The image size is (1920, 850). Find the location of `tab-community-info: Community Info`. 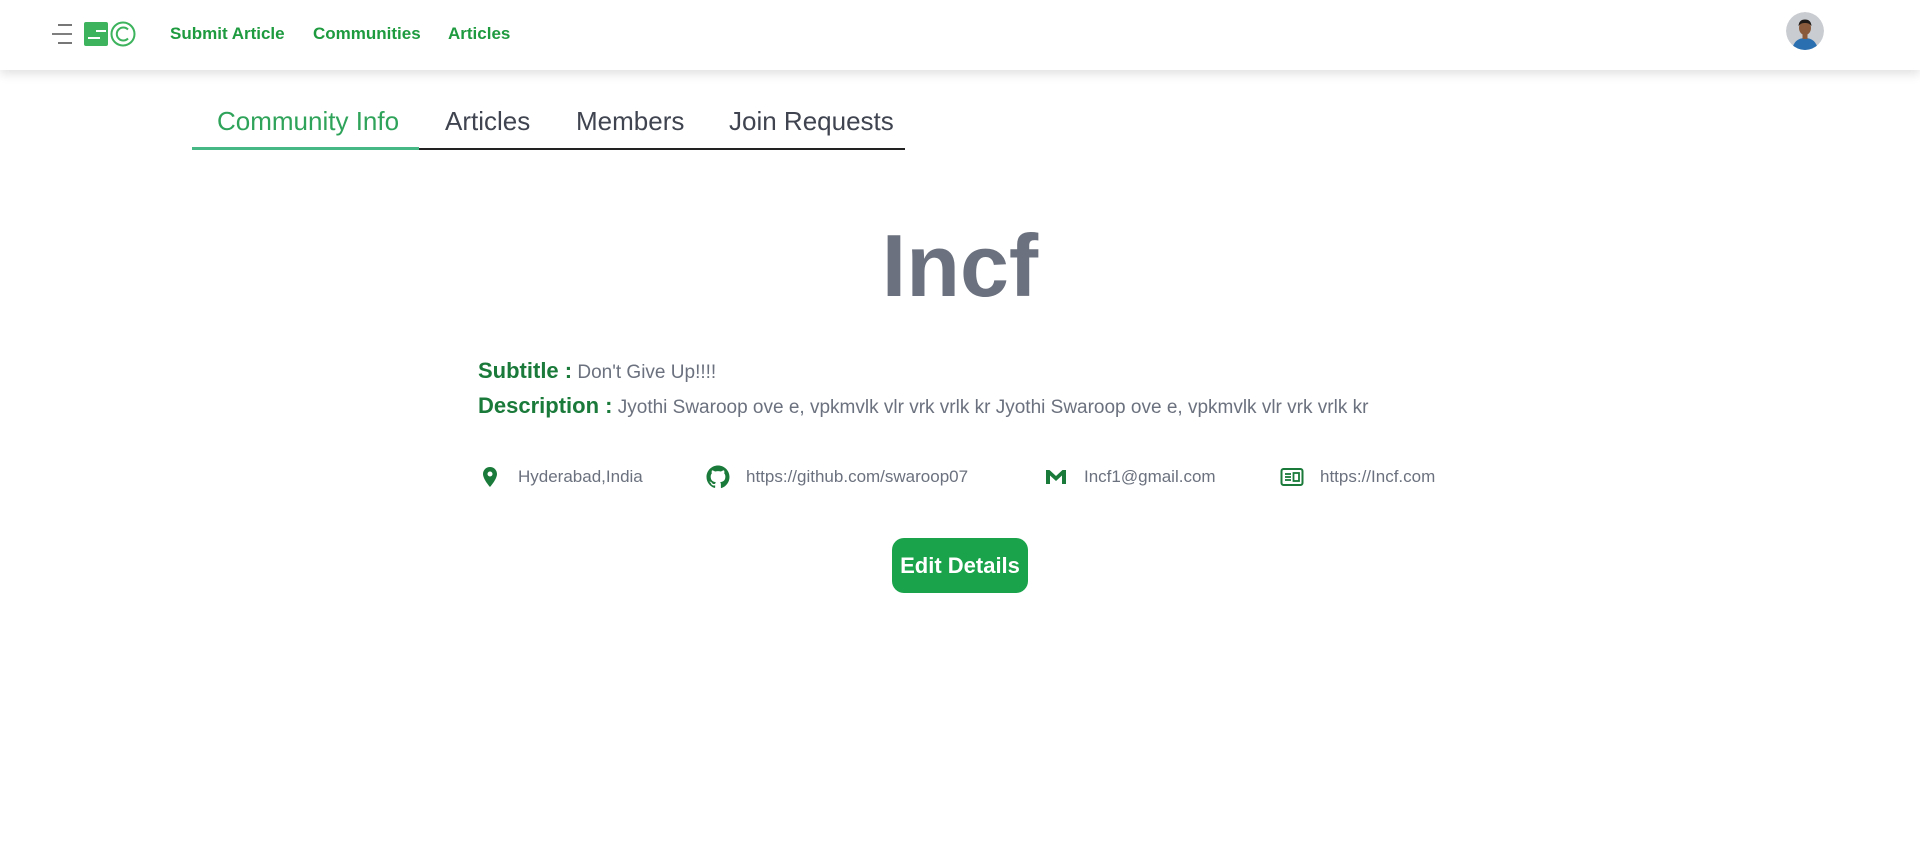

tab-community-info: Community Info is located at coordinates (308, 121).